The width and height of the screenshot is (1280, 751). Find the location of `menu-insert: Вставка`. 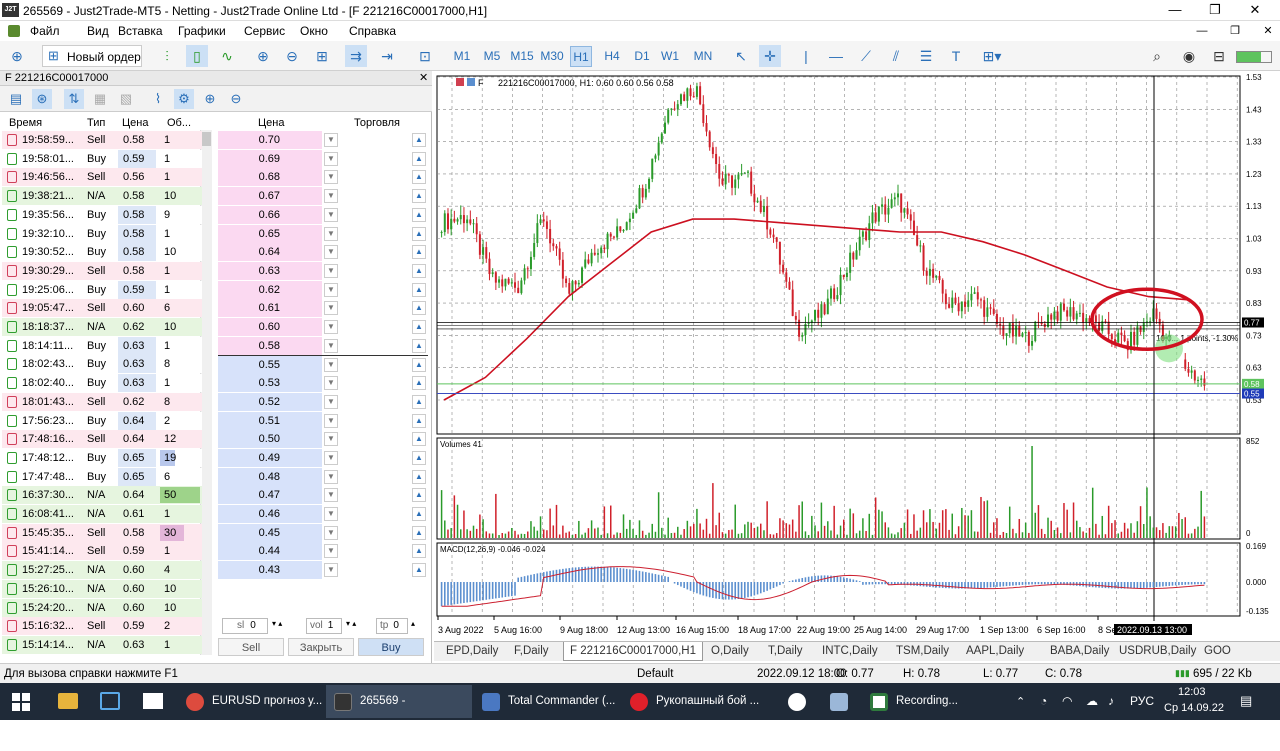

menu-insert: Вставка is located at coordinates (140, 31).